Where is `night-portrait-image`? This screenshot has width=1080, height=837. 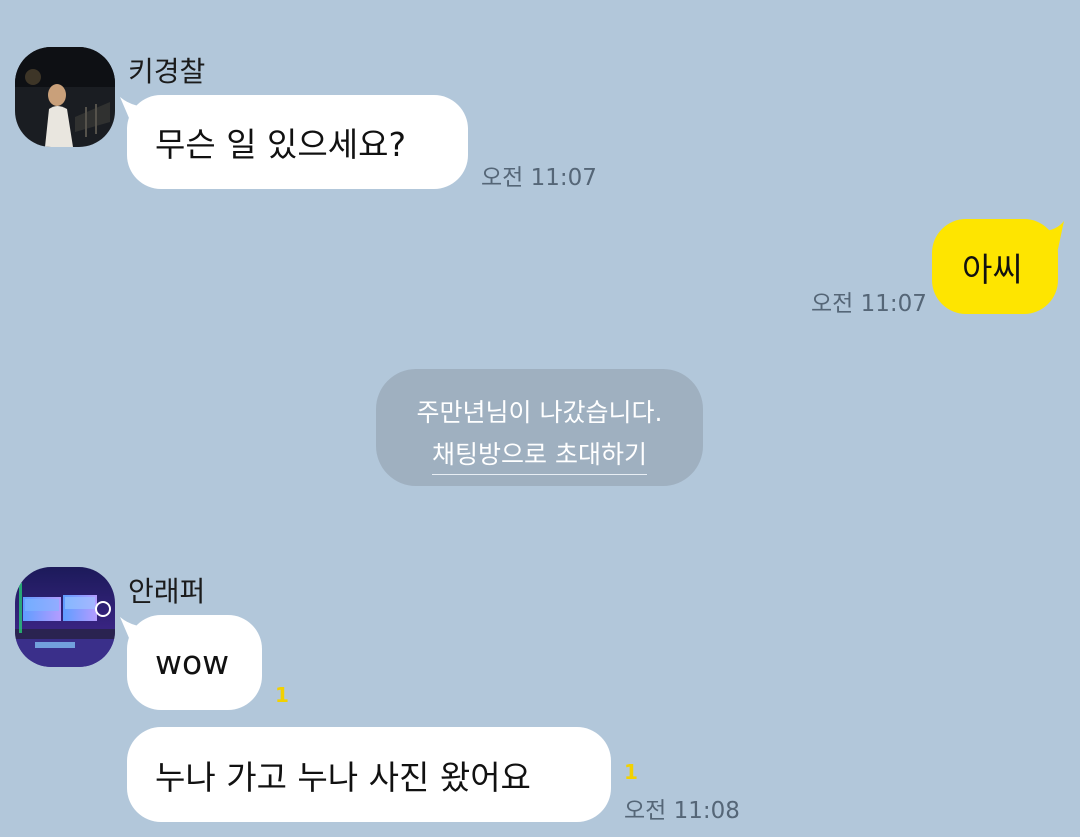
night-portrait-image is located at coordinates (65, 97).